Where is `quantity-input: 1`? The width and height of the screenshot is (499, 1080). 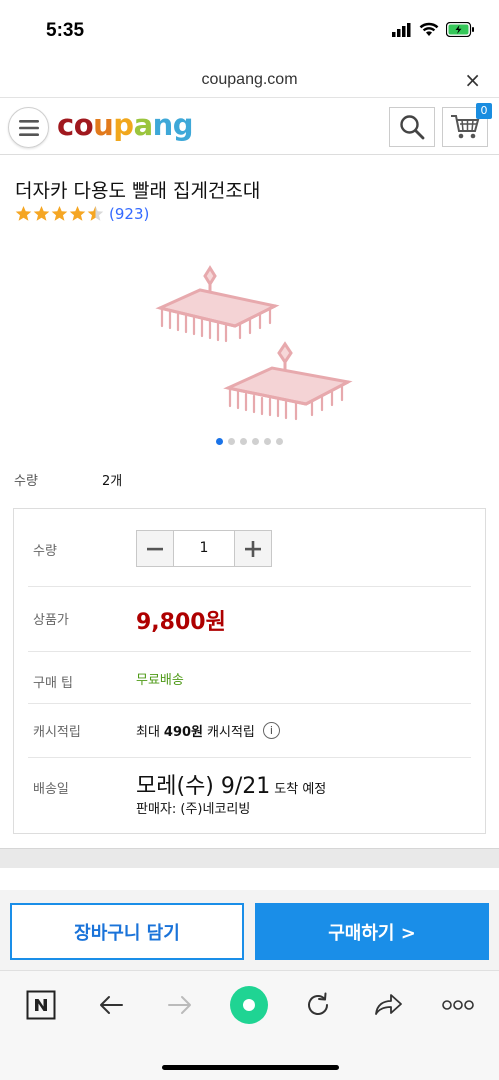 quantity-input: 1 is located at coordinates (204, 548).